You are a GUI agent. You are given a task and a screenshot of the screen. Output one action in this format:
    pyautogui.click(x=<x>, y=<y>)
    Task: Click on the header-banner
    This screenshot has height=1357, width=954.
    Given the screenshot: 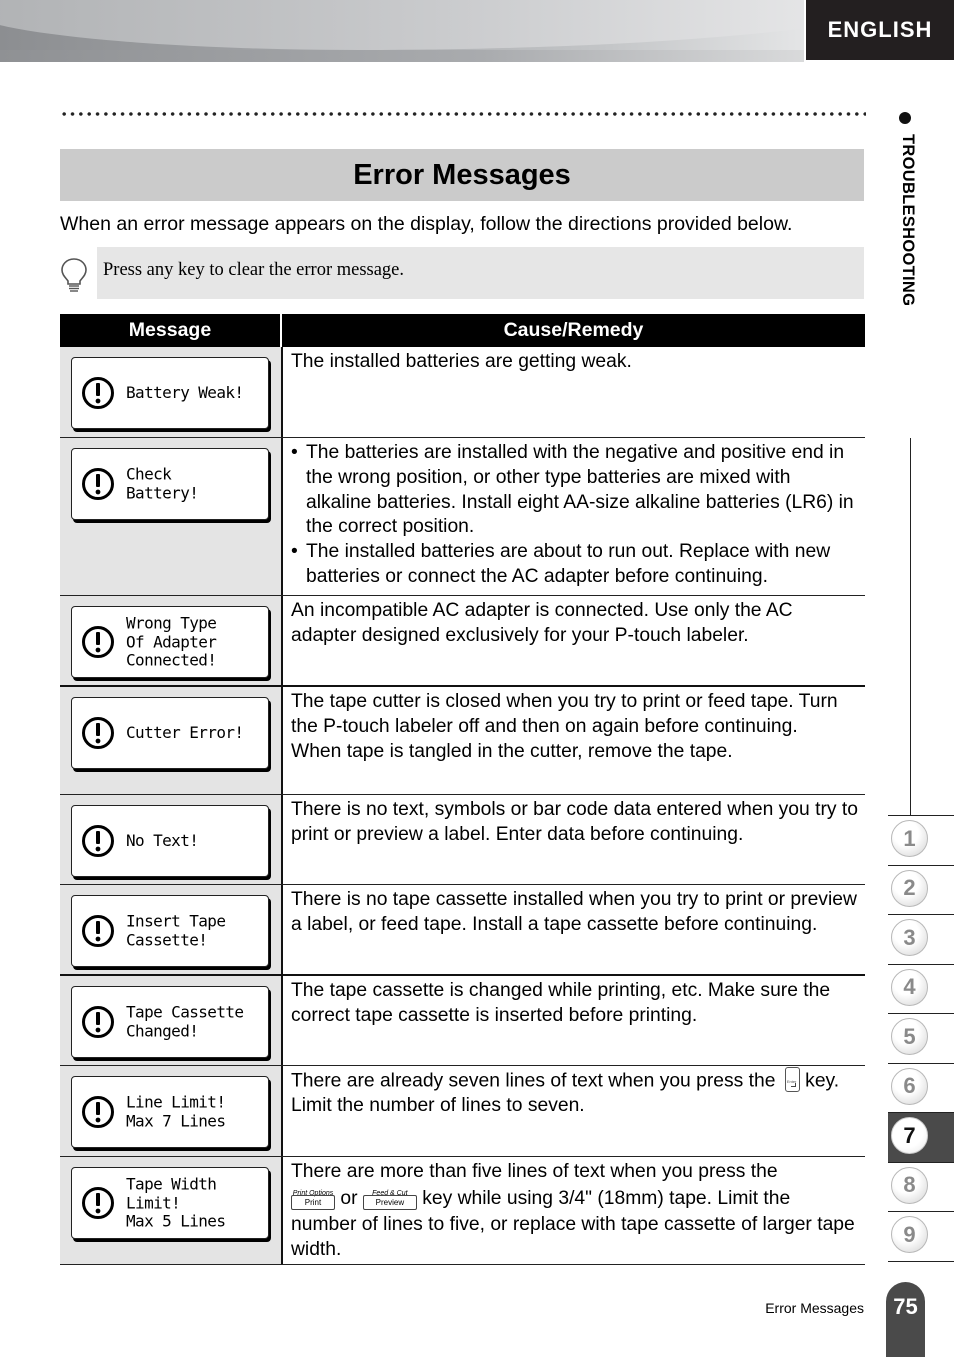 What is the action you would take?
    pyautogui.click(x=402, y=31)
    